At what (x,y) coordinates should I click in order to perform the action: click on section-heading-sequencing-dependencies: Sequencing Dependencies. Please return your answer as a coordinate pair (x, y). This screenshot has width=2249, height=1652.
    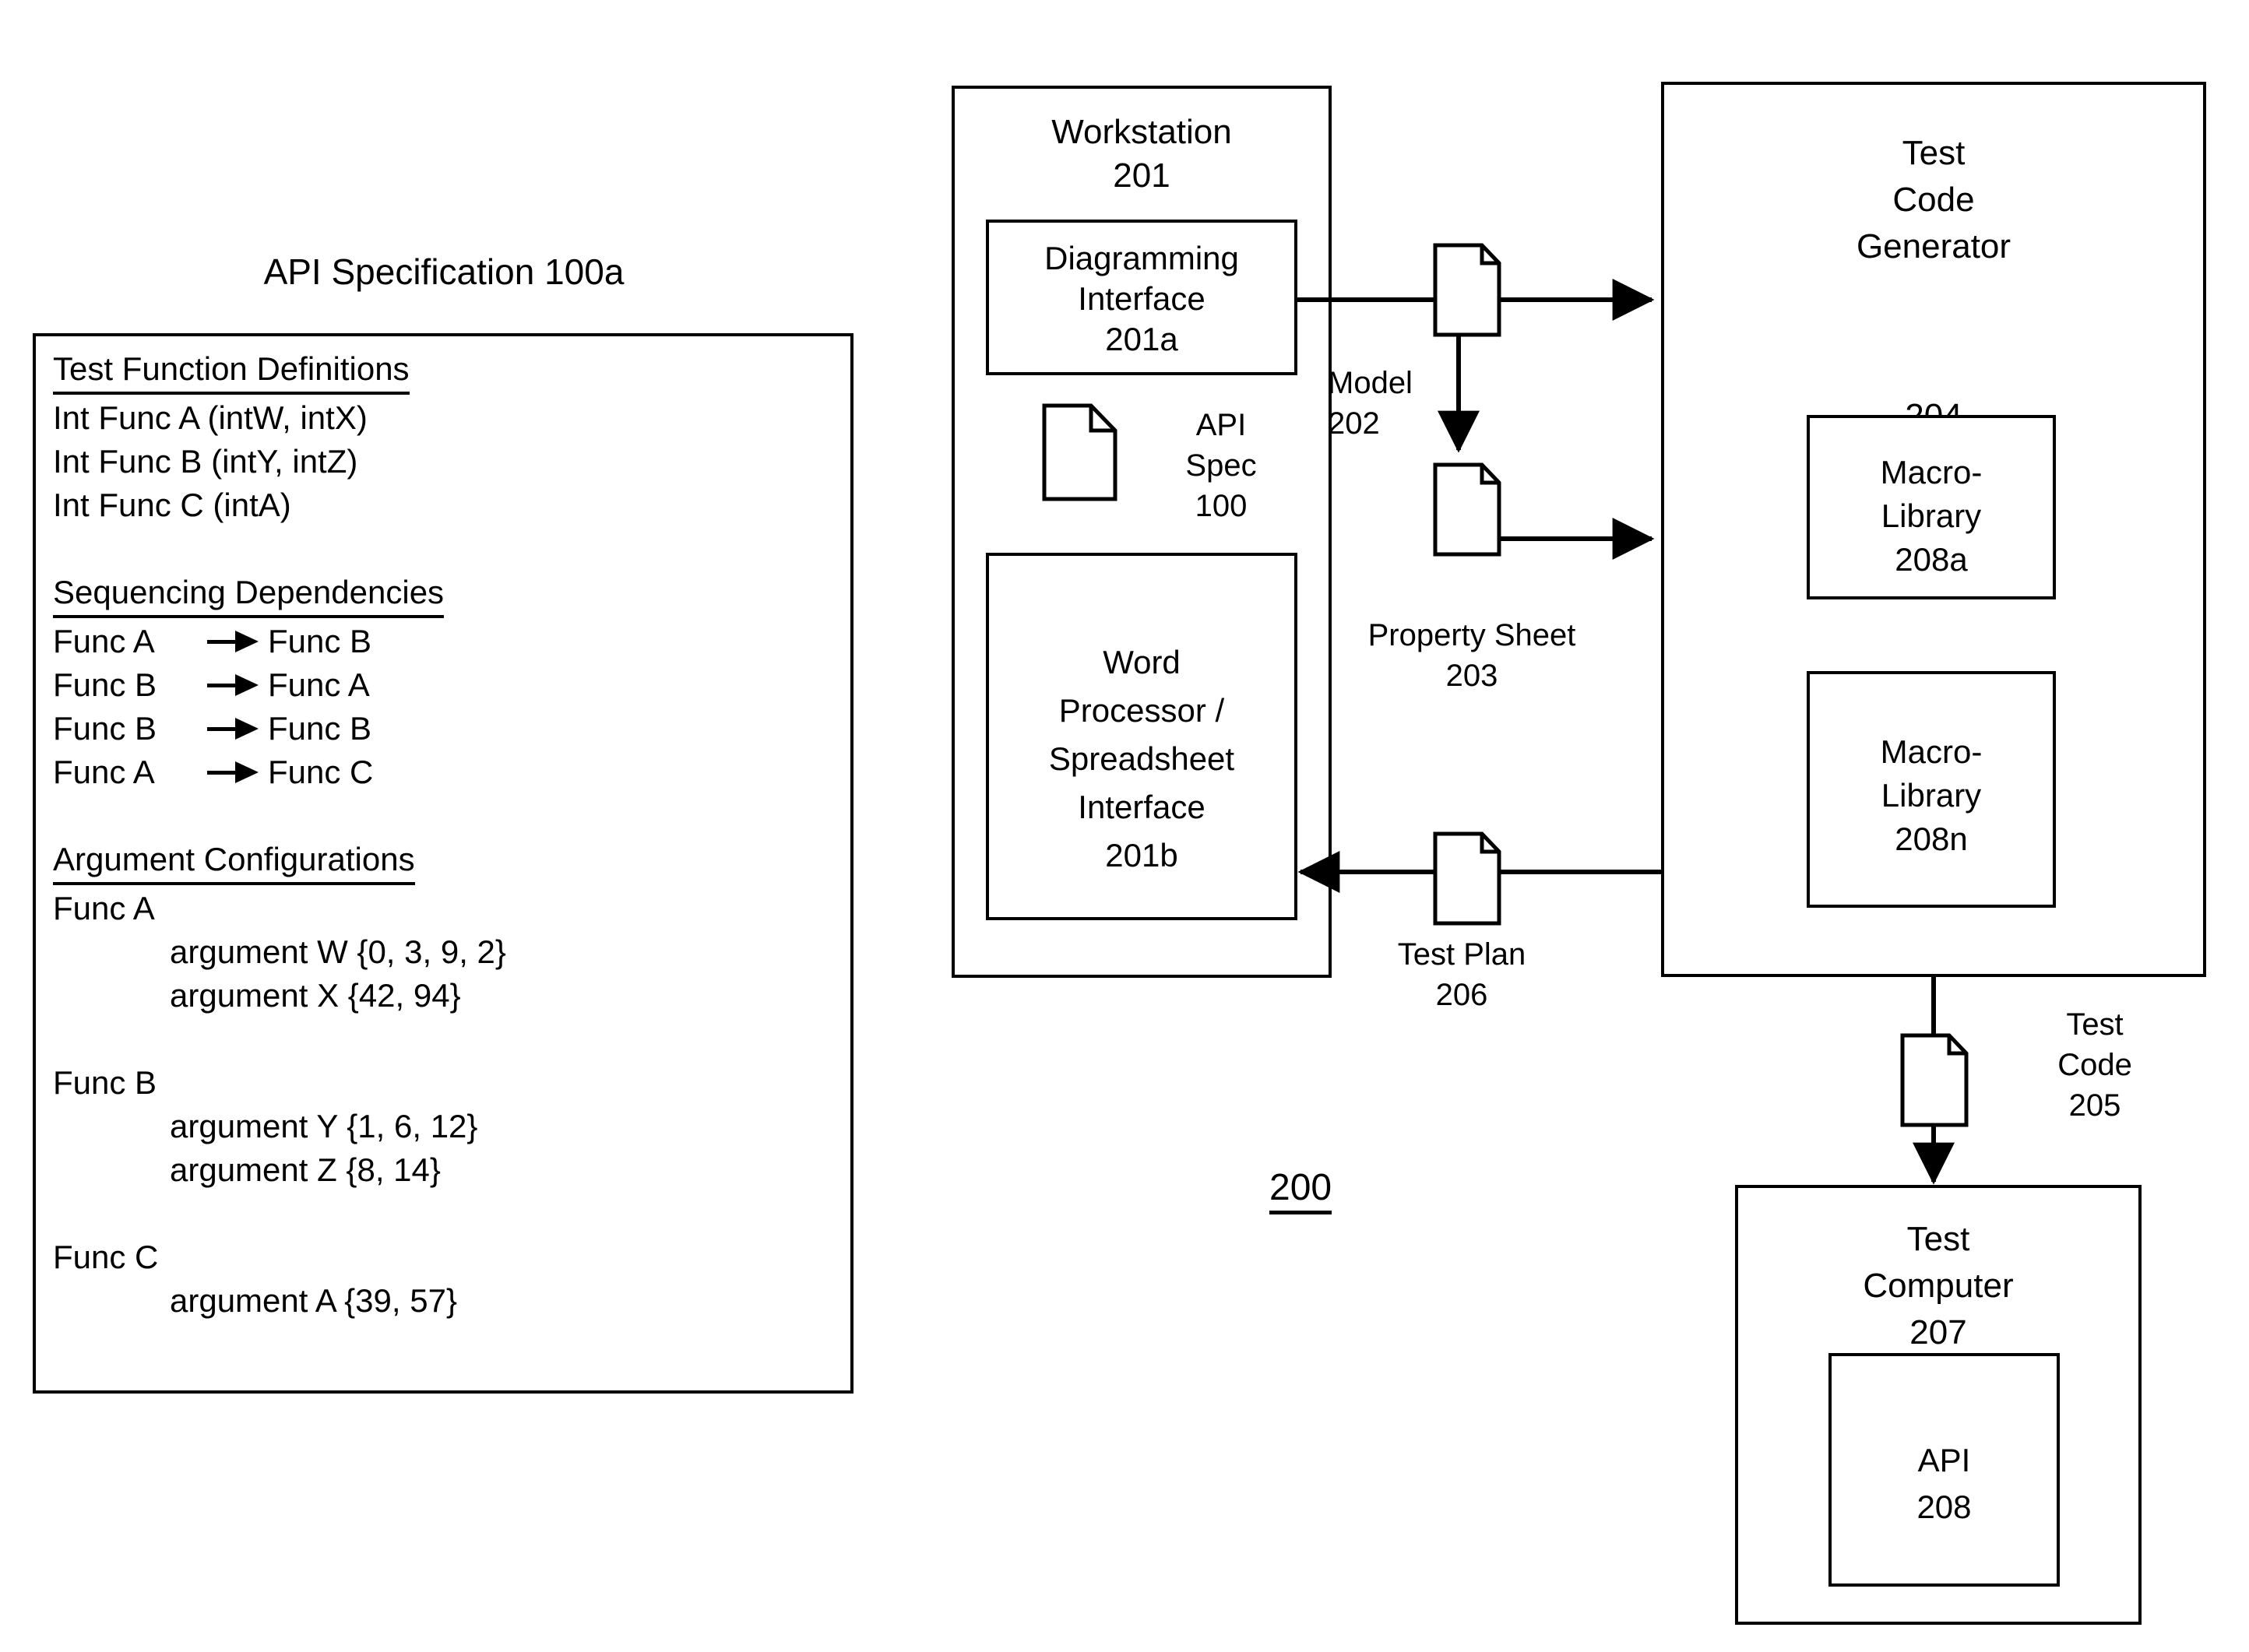
    Looking at the image, I should click on (249, 594).